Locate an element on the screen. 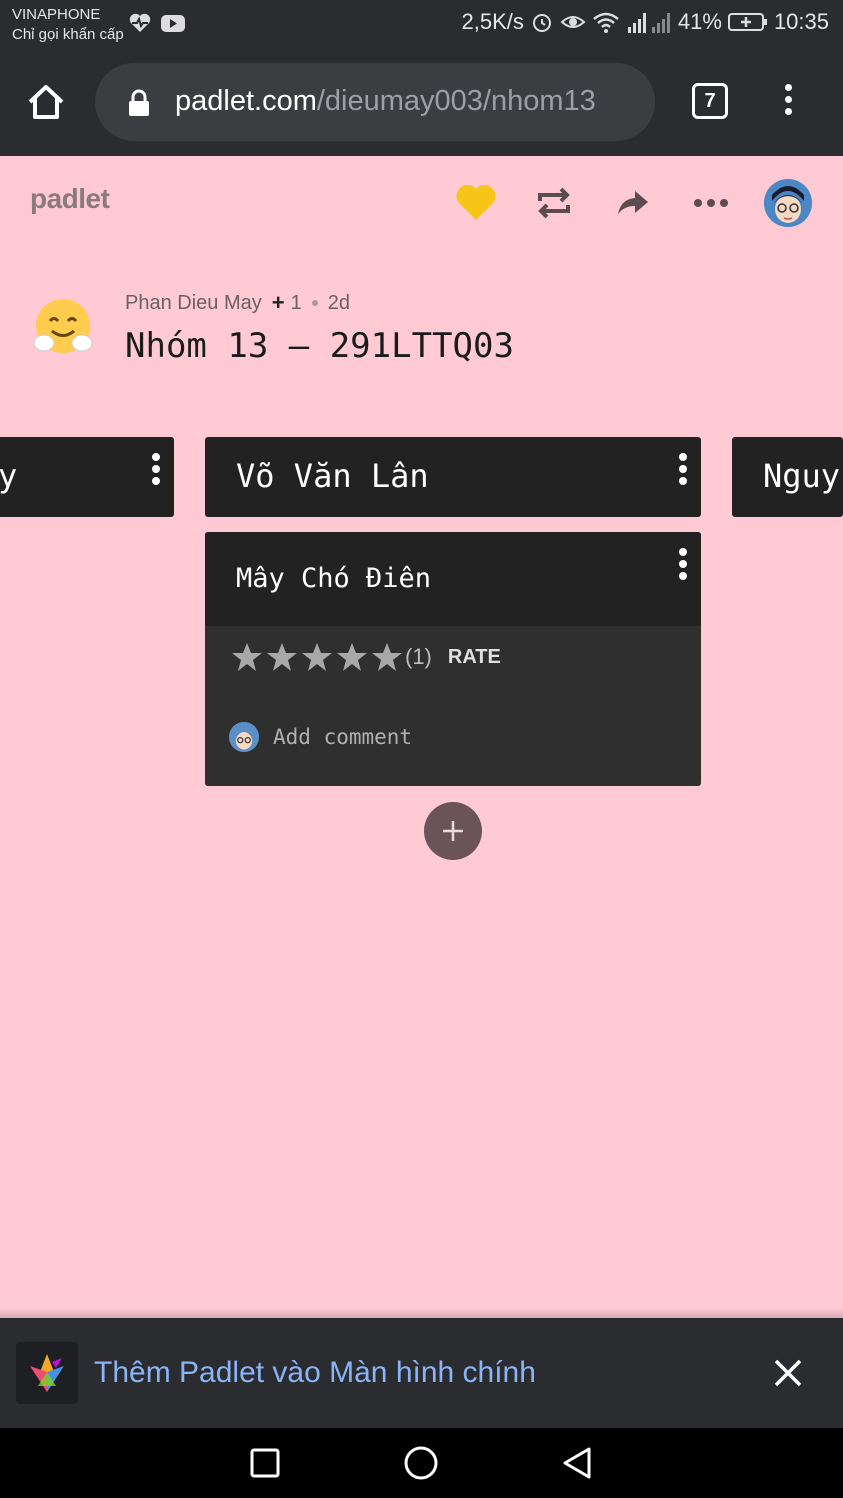 This screenshot has height=1498, width=843. plus-icon is located at coordinates (453, 831).